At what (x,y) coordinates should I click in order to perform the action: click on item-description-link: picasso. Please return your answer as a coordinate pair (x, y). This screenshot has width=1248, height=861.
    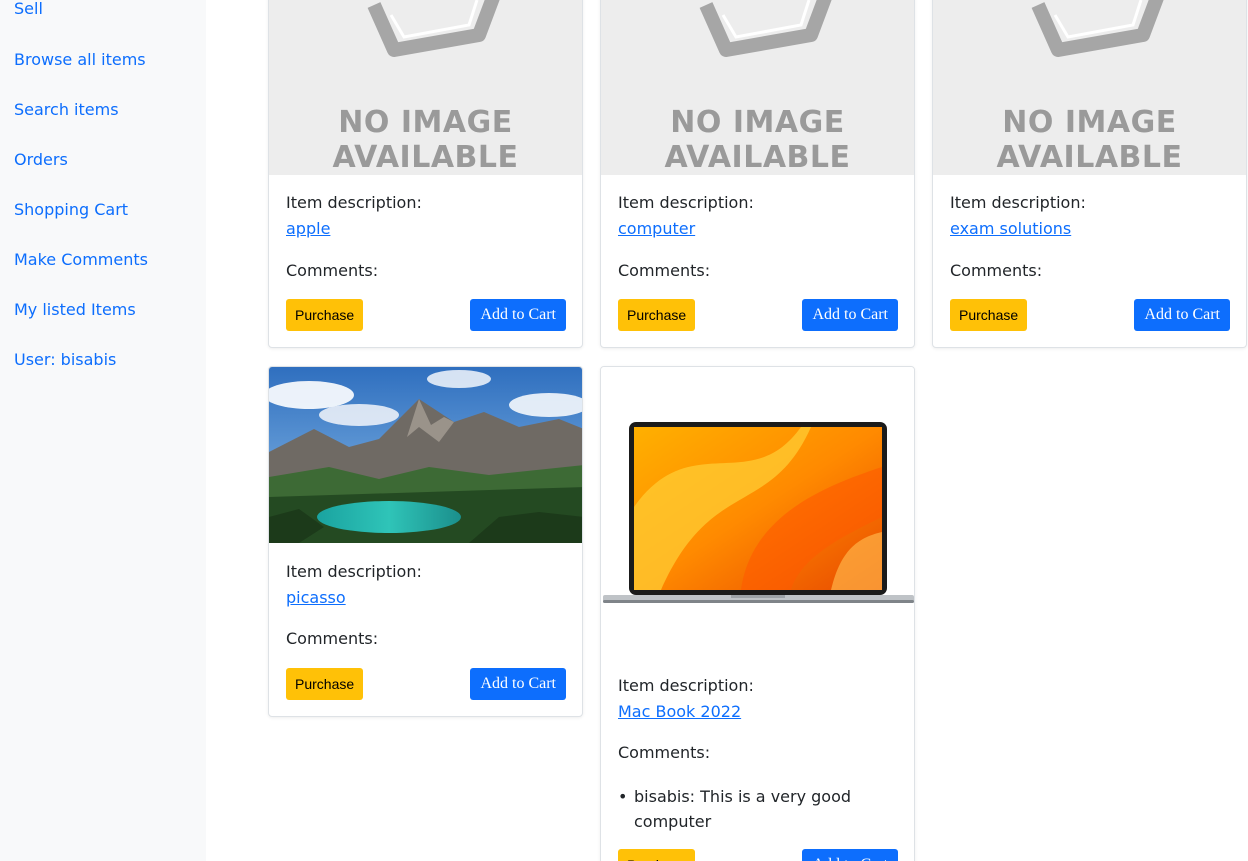
    Looking at the image, I should click on (316, 597).